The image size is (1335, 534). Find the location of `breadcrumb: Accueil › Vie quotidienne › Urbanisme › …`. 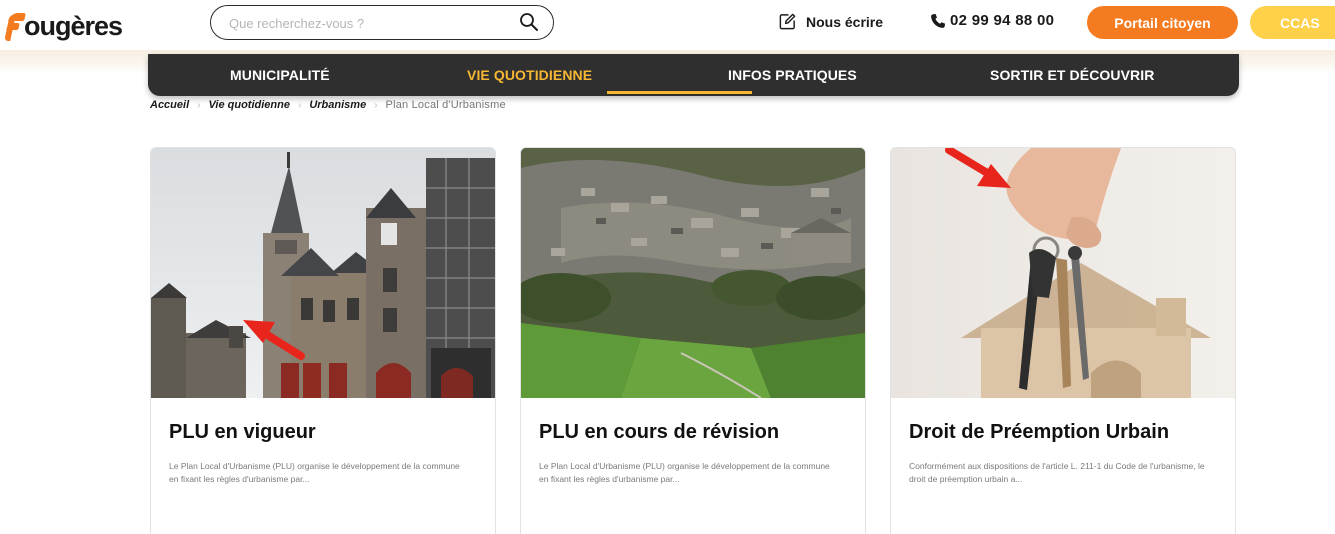

breadcrumb: Accueil › Vie quotidienne › Urbanisme › … is located at coordinates (328, 105).